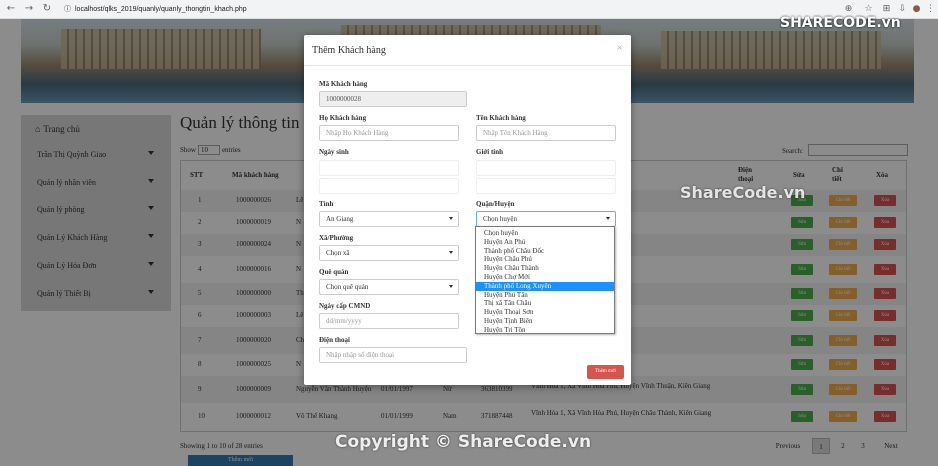 This screenshot has height=466, width=938. What do you see at coordinates (463, 442) in the screenshot?
I see `copyright-watermark: Copyright © ShareCode.vn` at bounding box center [463, 442].